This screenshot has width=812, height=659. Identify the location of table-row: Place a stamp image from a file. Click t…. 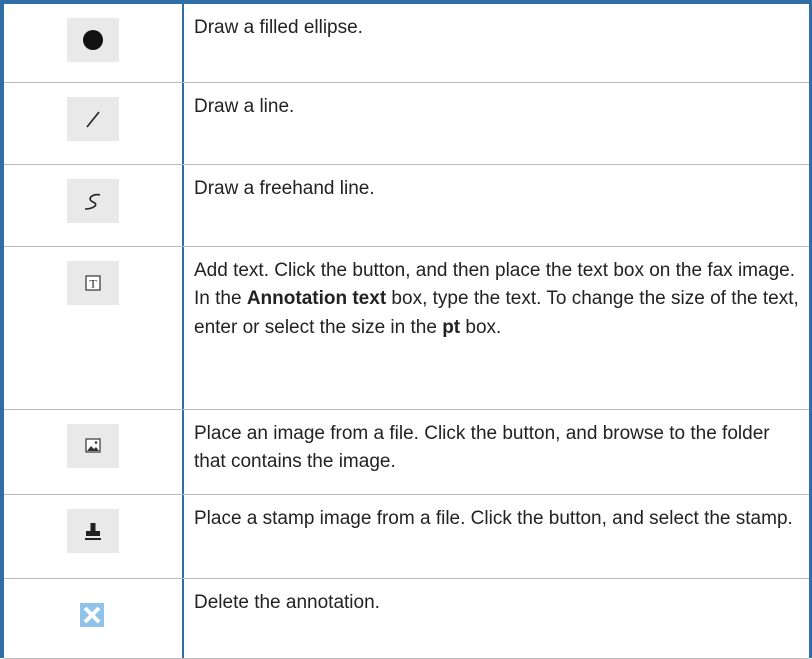
(406, 536).